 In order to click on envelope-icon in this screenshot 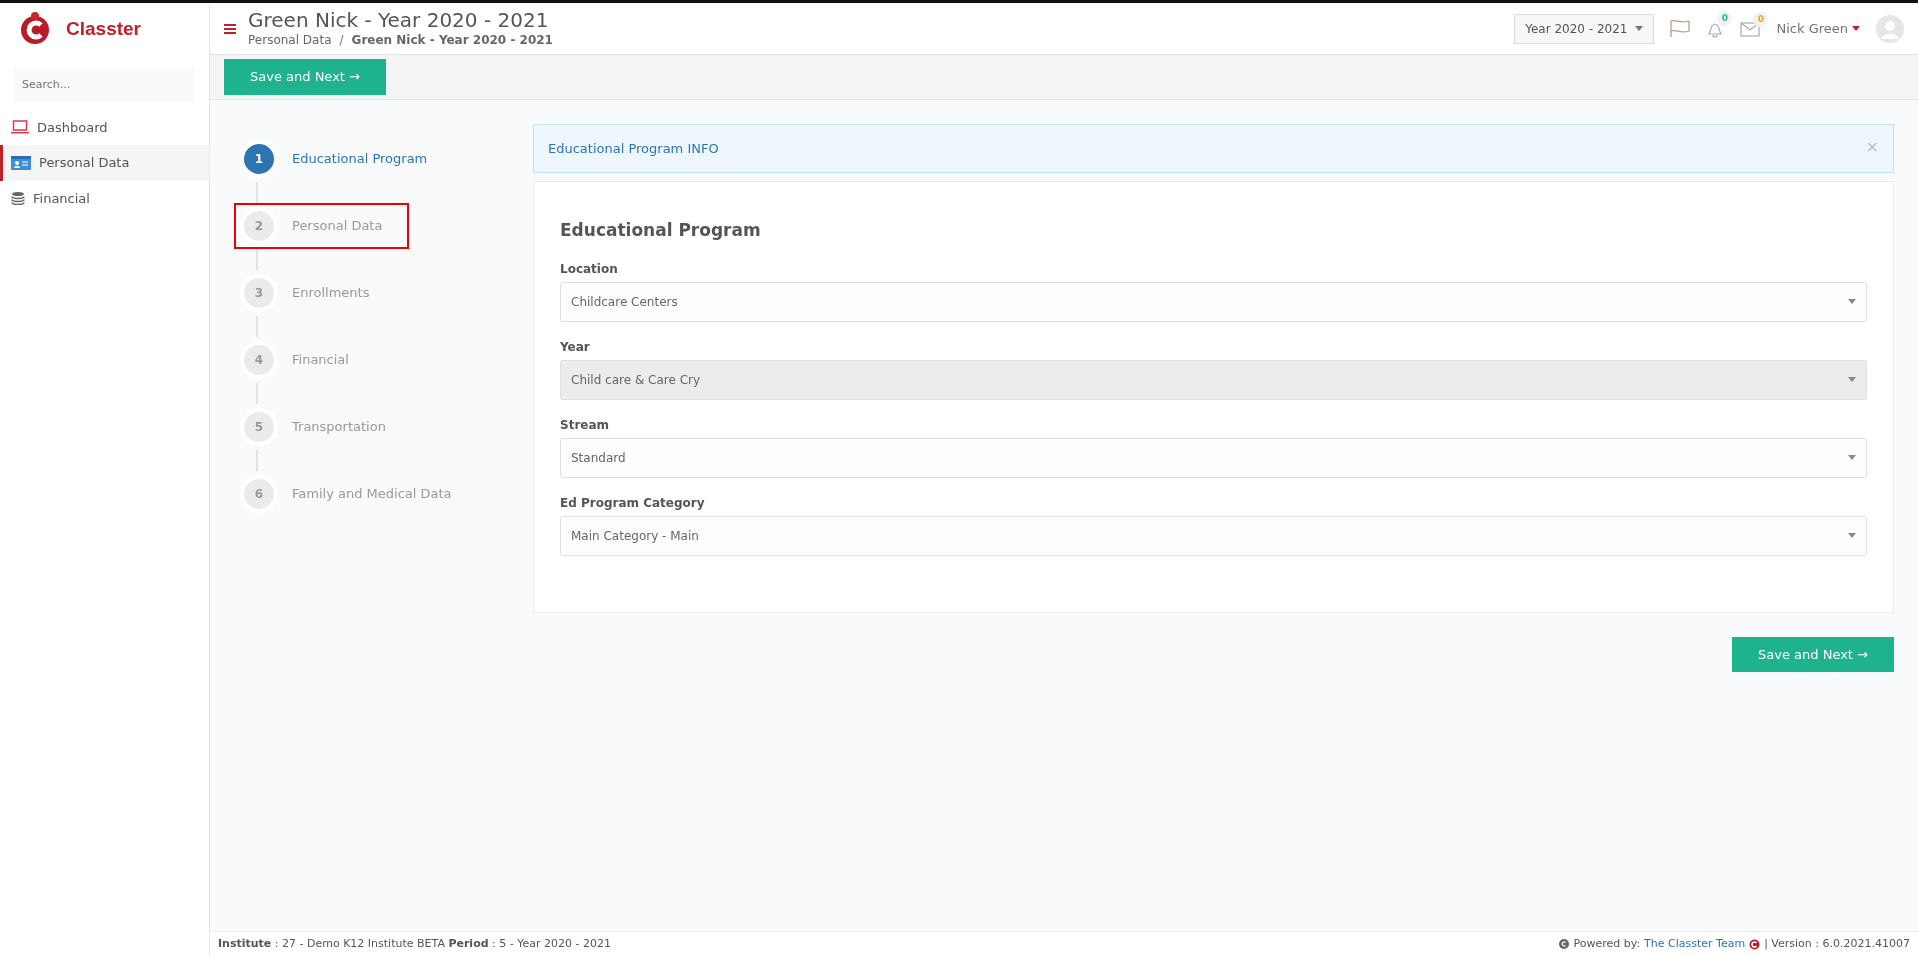, I will do `click(1750, 29)`.